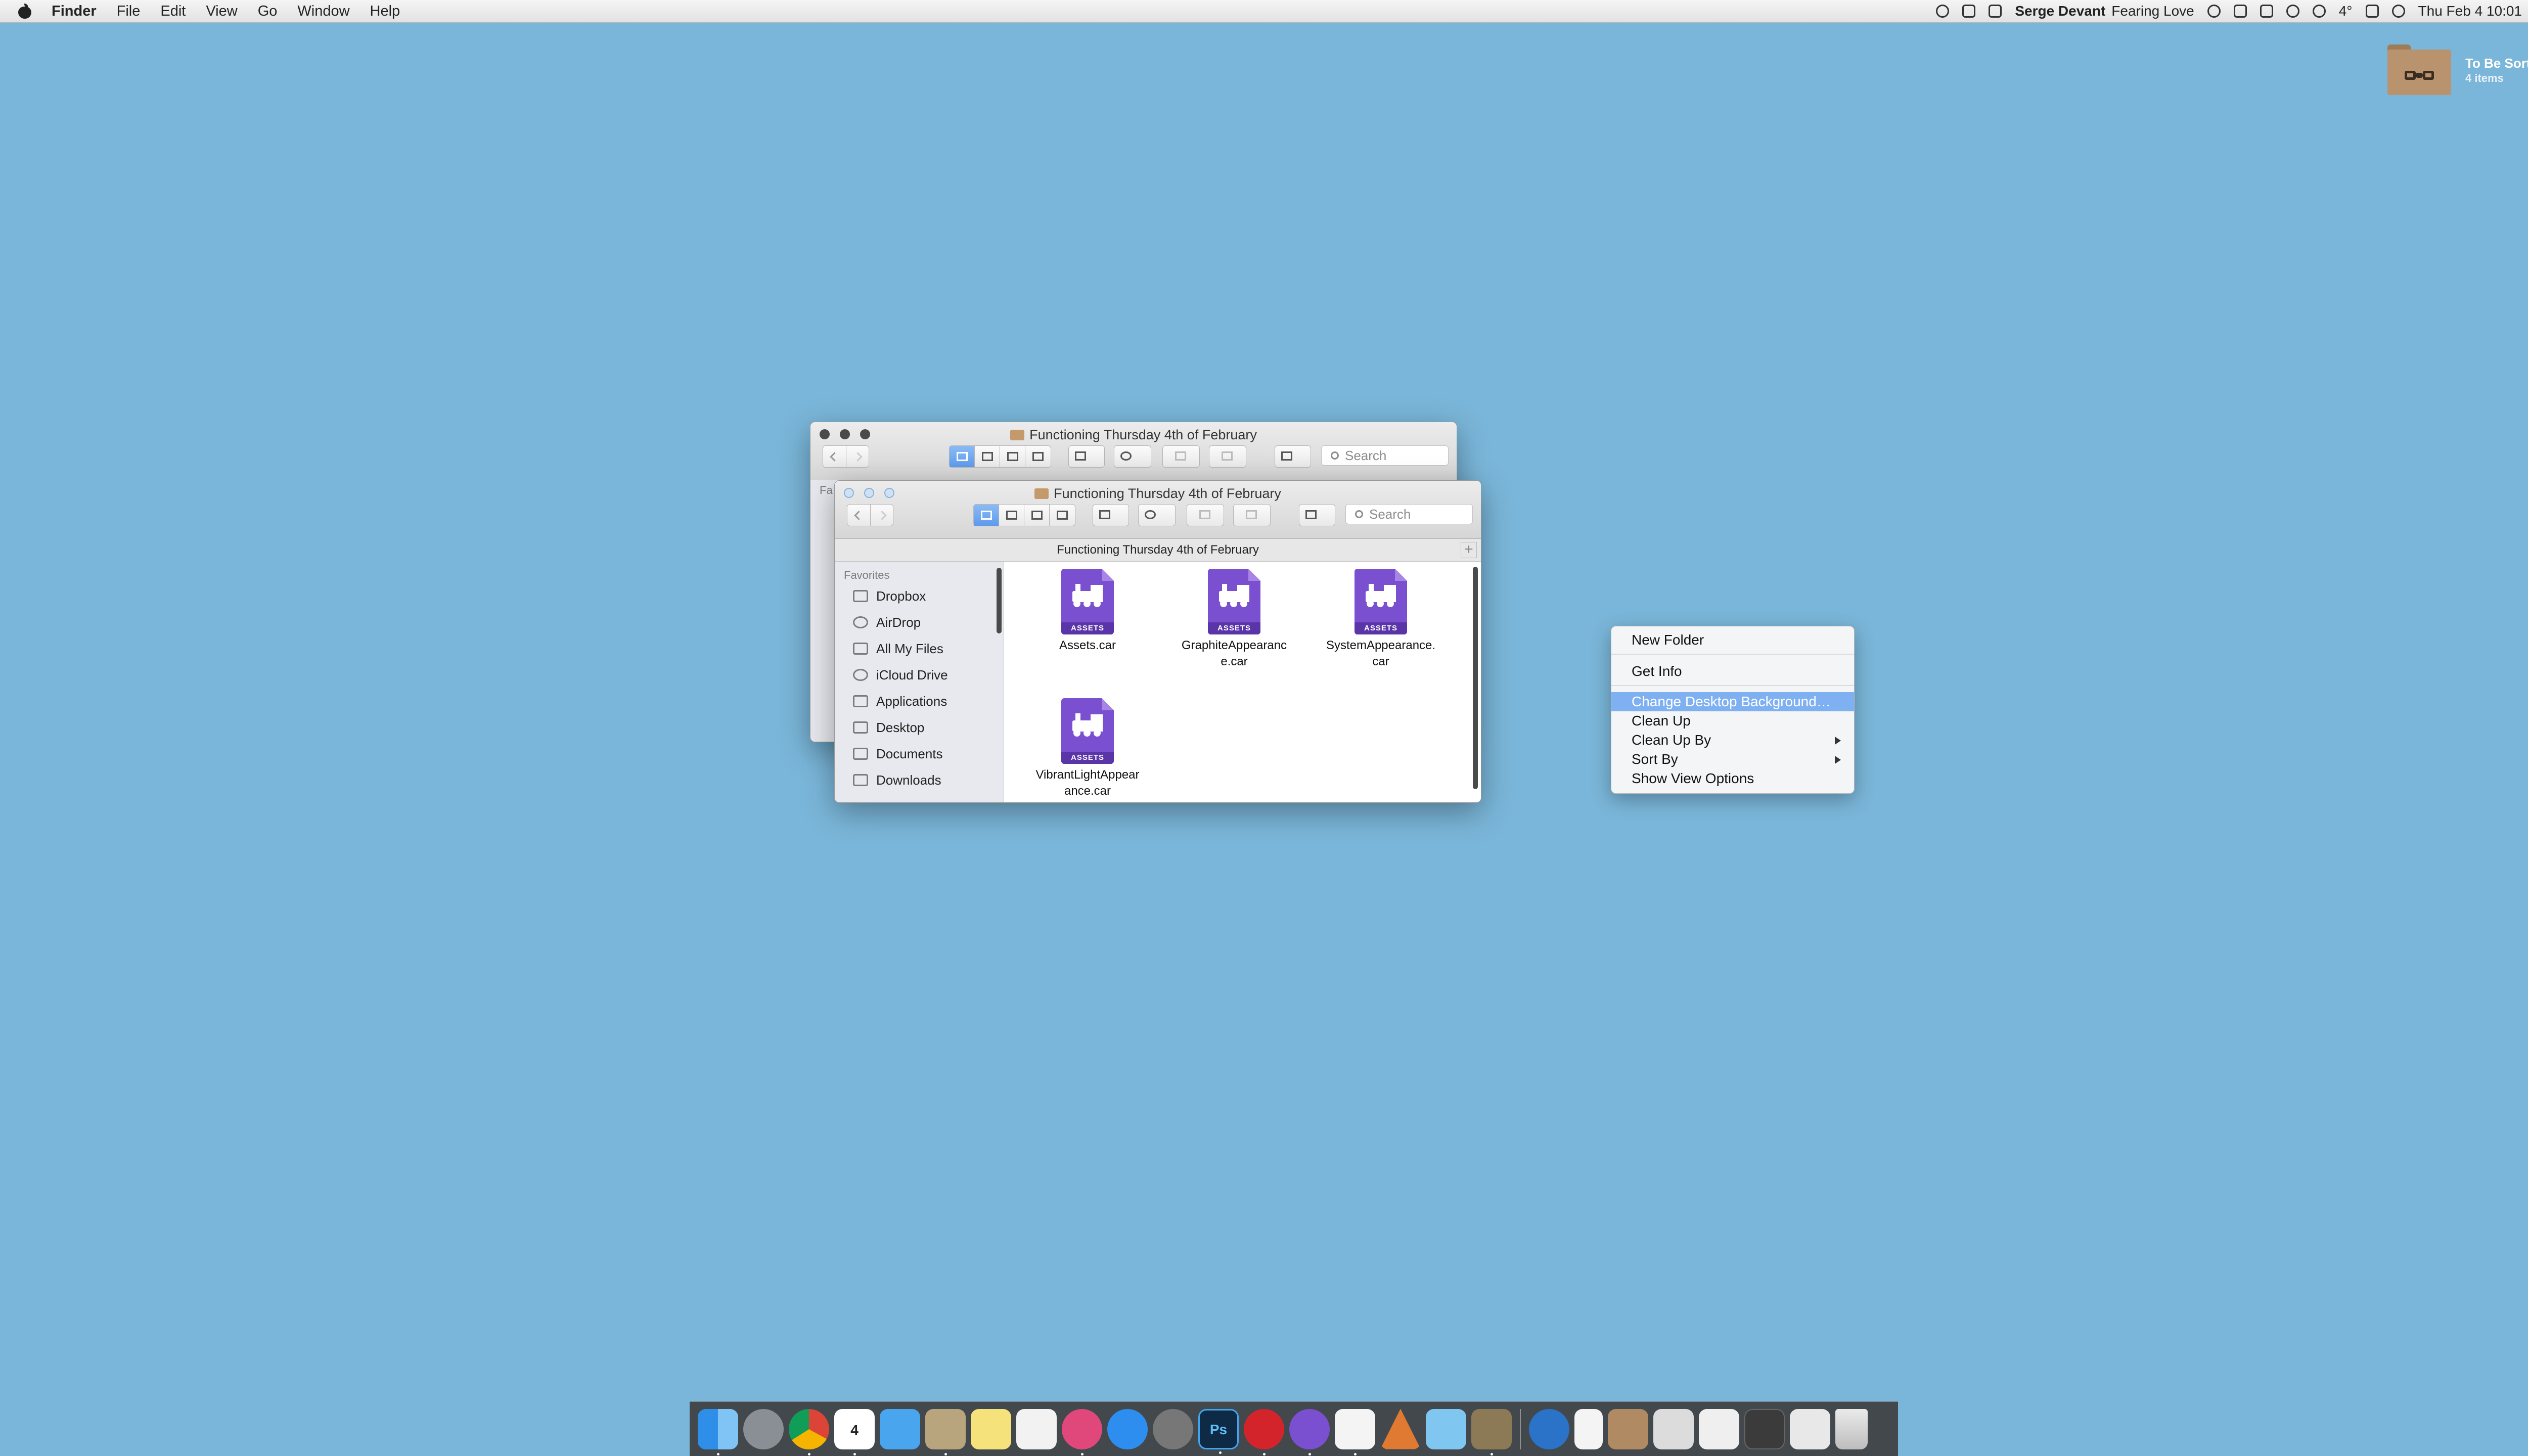  What do you see at coordinates (855, 1431) in the screenshot?
I see `calendar-icon: 4` at bounding box center [855, 1431].